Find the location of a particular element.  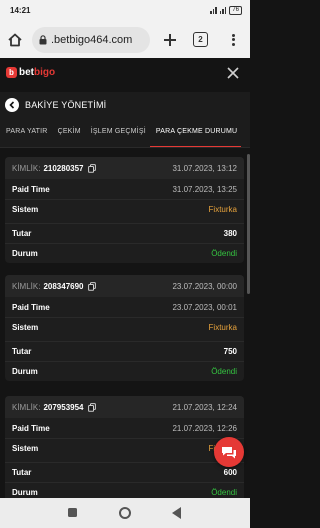

new-tab-button is located at coordinates (170, 40).